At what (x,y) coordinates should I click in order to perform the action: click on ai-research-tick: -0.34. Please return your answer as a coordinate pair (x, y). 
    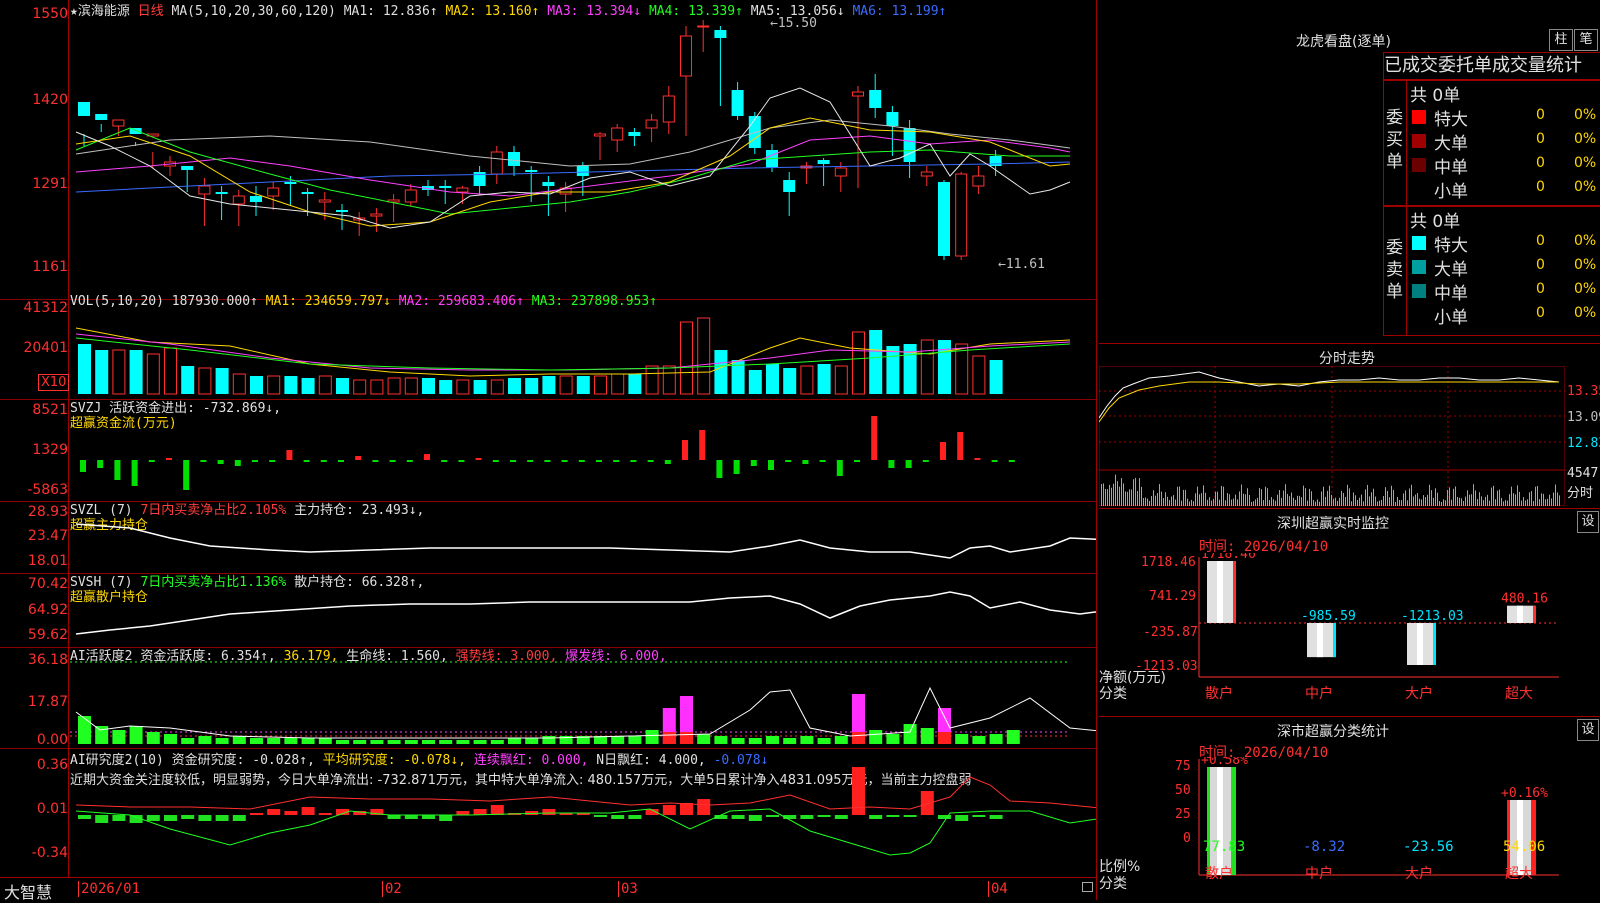
    Looking at the image, I should click on (49, 853).